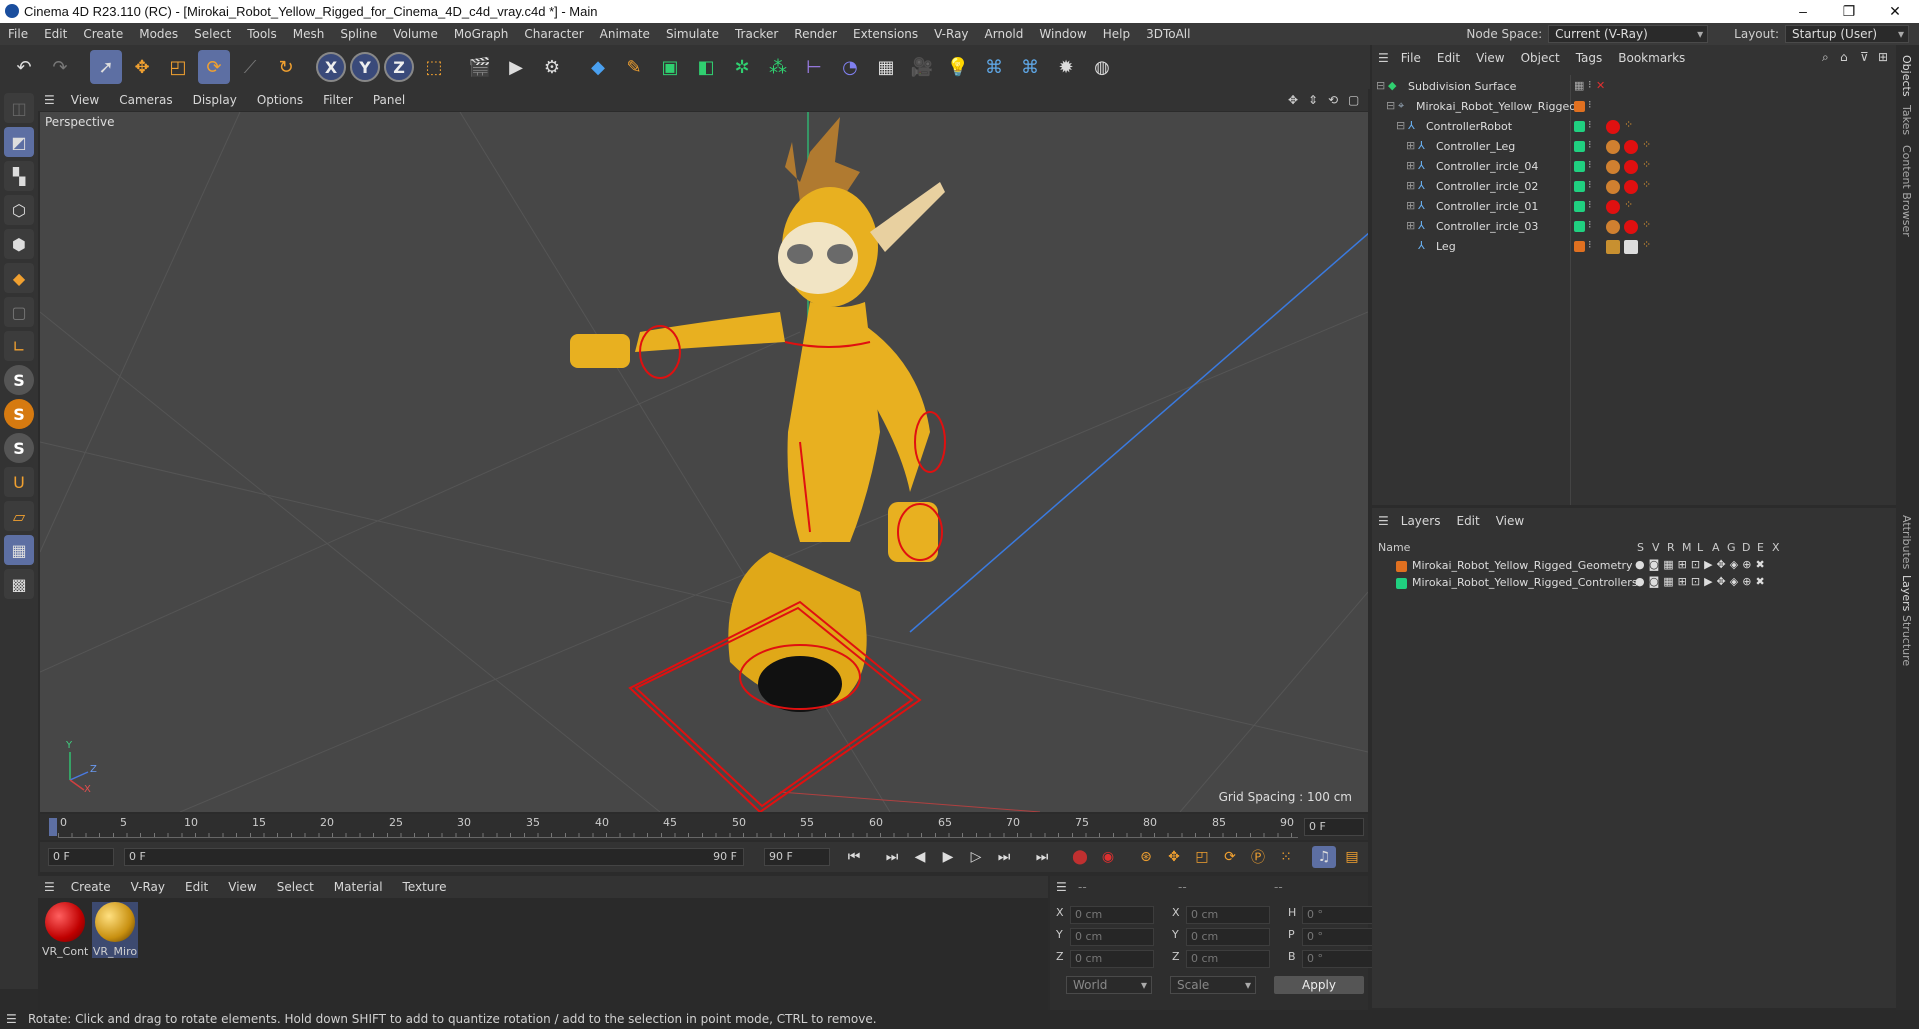  I want to click on coordinate-system-icon: ⬚, so click(434, 67).